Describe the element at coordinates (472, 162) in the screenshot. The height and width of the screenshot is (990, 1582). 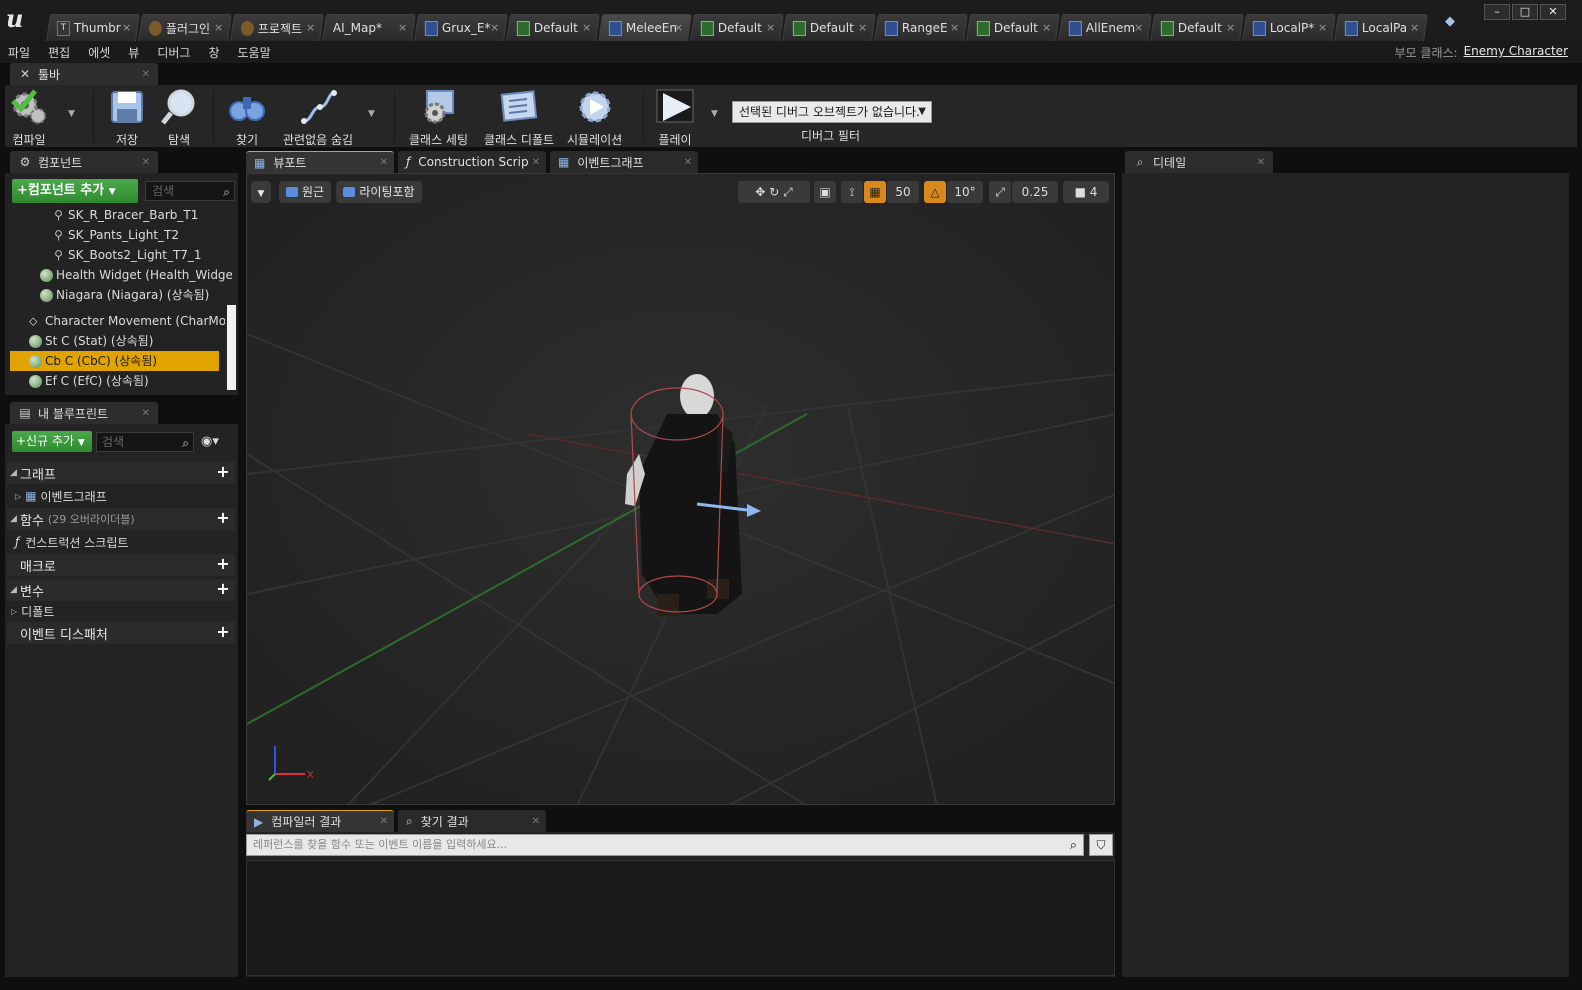
I see `tab-construction-script: ƒ Construction Scrip ✕` at that location.